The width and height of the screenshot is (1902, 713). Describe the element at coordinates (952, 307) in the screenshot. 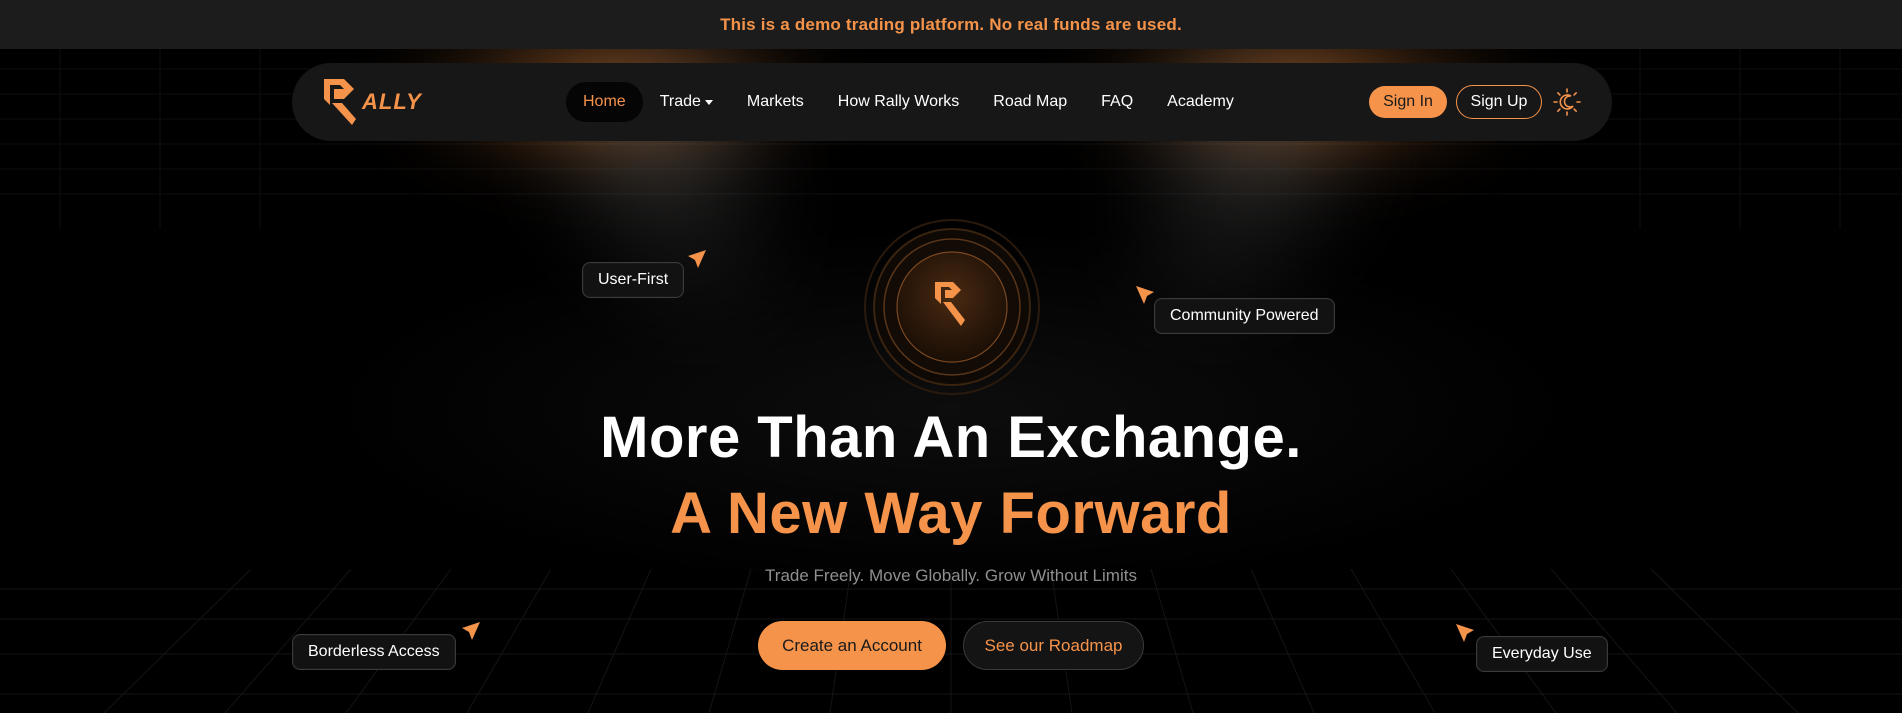

I see `rally-emblem-icon` at that location.